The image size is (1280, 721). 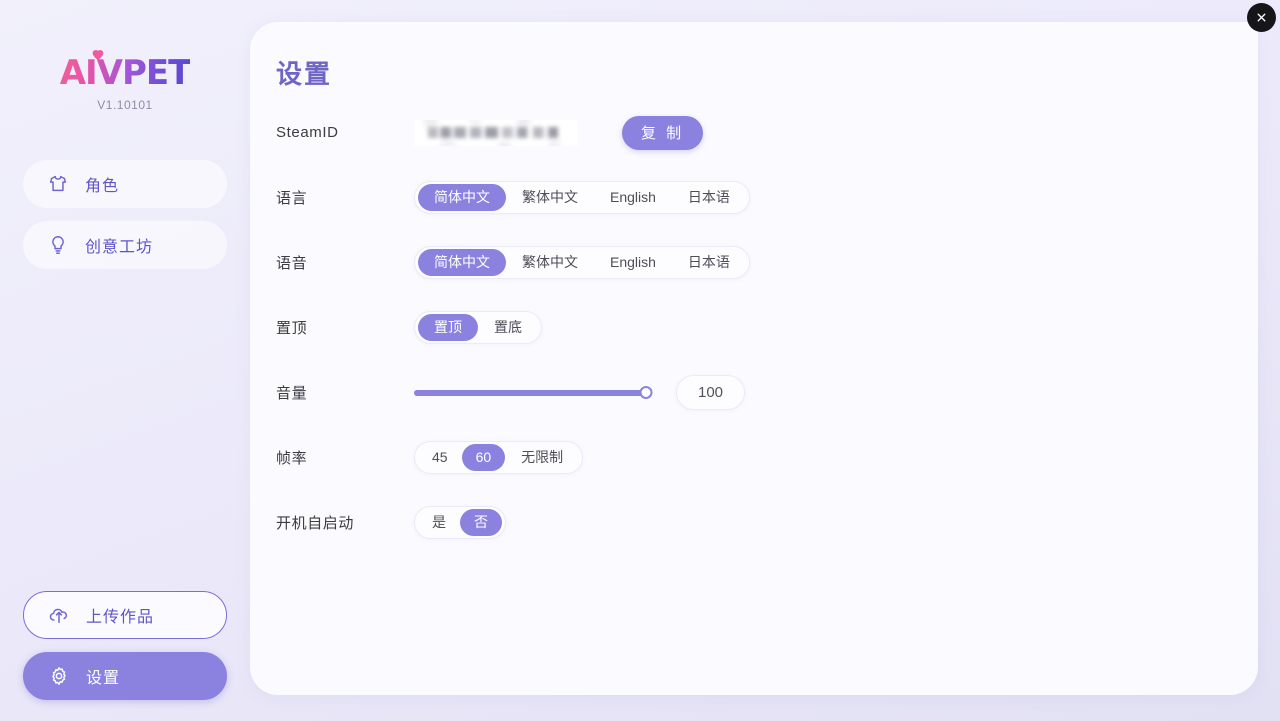 What do you see at coordinates (125, 184) in the screenshot?
I see `sidebar-item-character: 角色` at bounding box center [125, 184].